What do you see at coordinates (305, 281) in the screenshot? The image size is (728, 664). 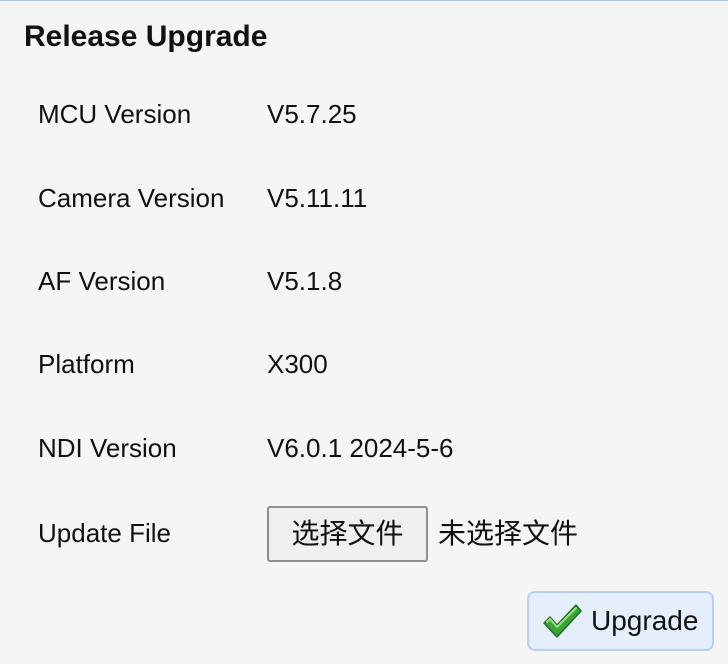 I see `af-version-value: V5.1.8` at bounding box center [305, 281].